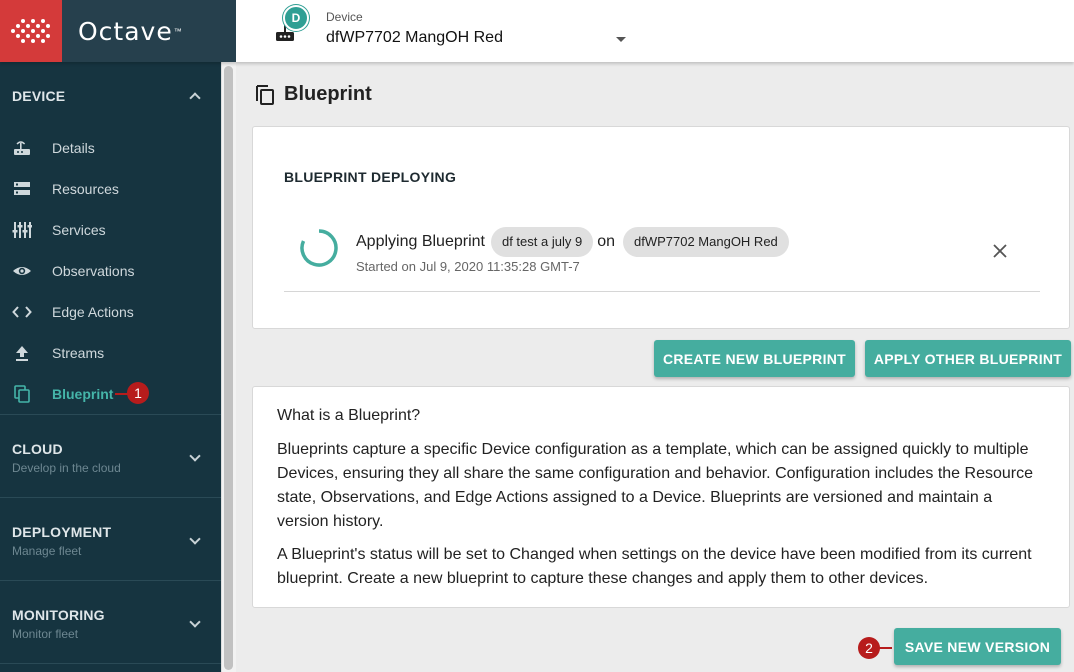 The image size is (1074, 672). I want to click on logo-pattern-icon, so click(30, 31).